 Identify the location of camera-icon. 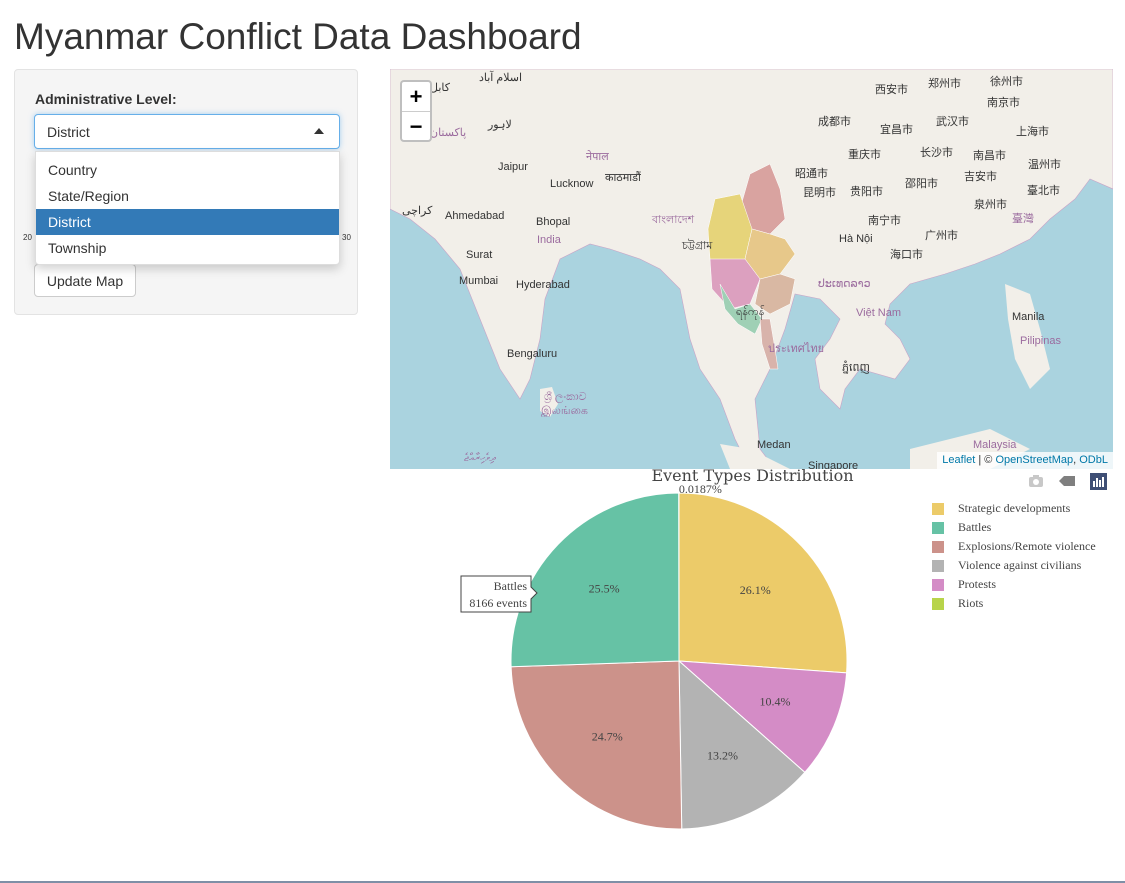
(1036, 482).